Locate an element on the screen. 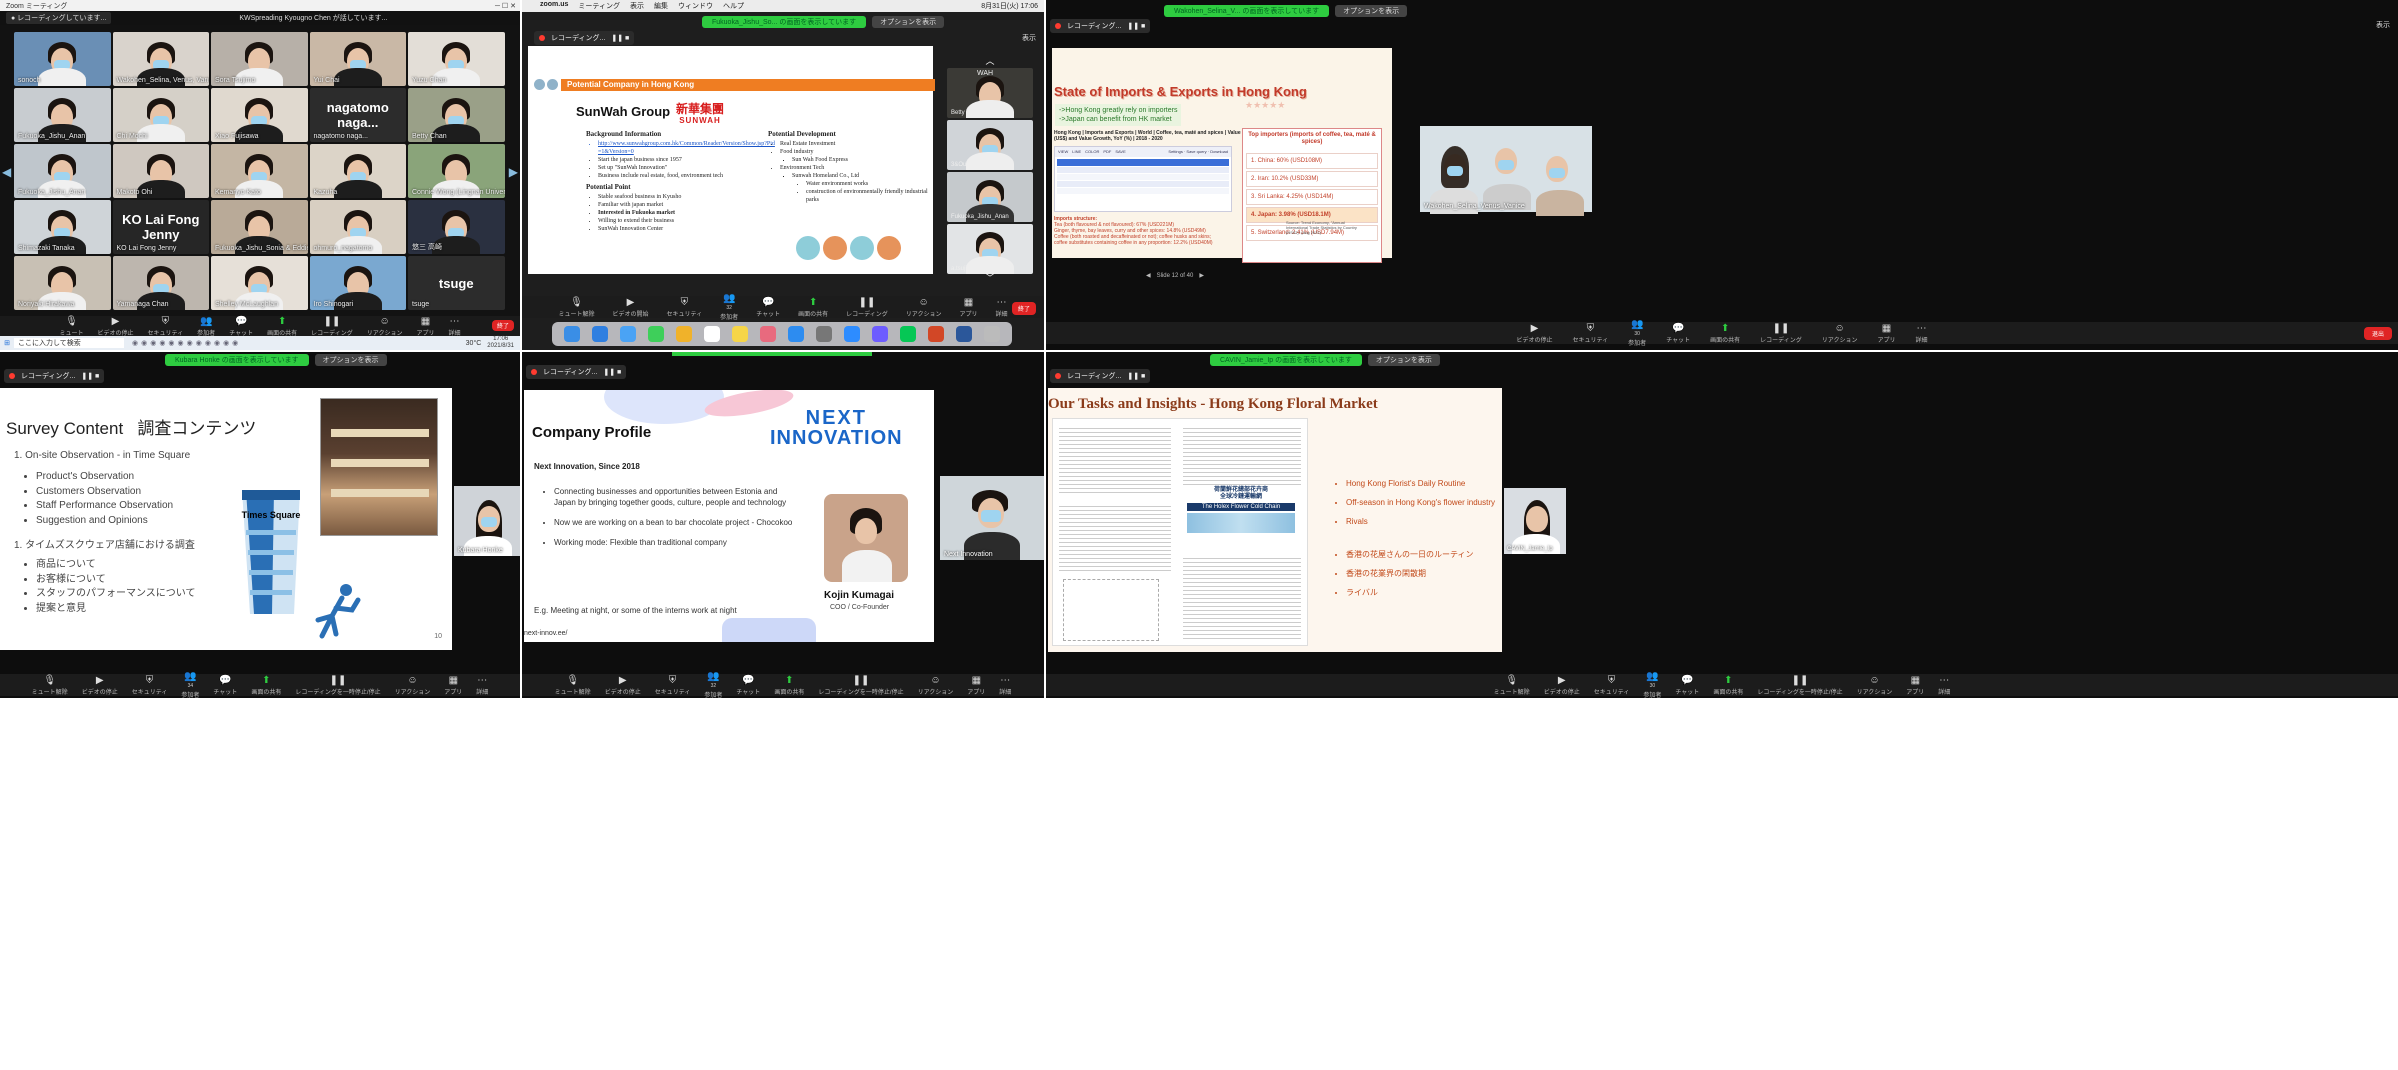  powerpoint-icon is located at coordinates (936, 334).